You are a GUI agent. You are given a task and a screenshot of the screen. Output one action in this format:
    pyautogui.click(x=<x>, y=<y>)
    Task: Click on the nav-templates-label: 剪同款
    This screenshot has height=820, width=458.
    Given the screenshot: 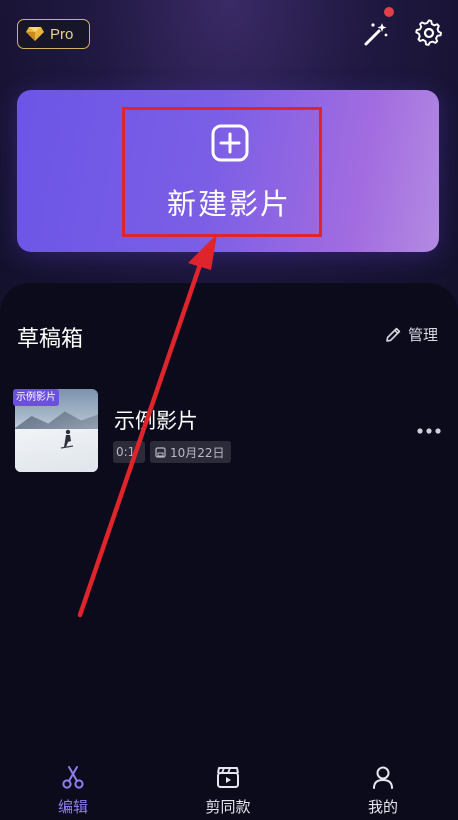 What is the action you would take?
    pyautogui.click(x=228, y=807)
    